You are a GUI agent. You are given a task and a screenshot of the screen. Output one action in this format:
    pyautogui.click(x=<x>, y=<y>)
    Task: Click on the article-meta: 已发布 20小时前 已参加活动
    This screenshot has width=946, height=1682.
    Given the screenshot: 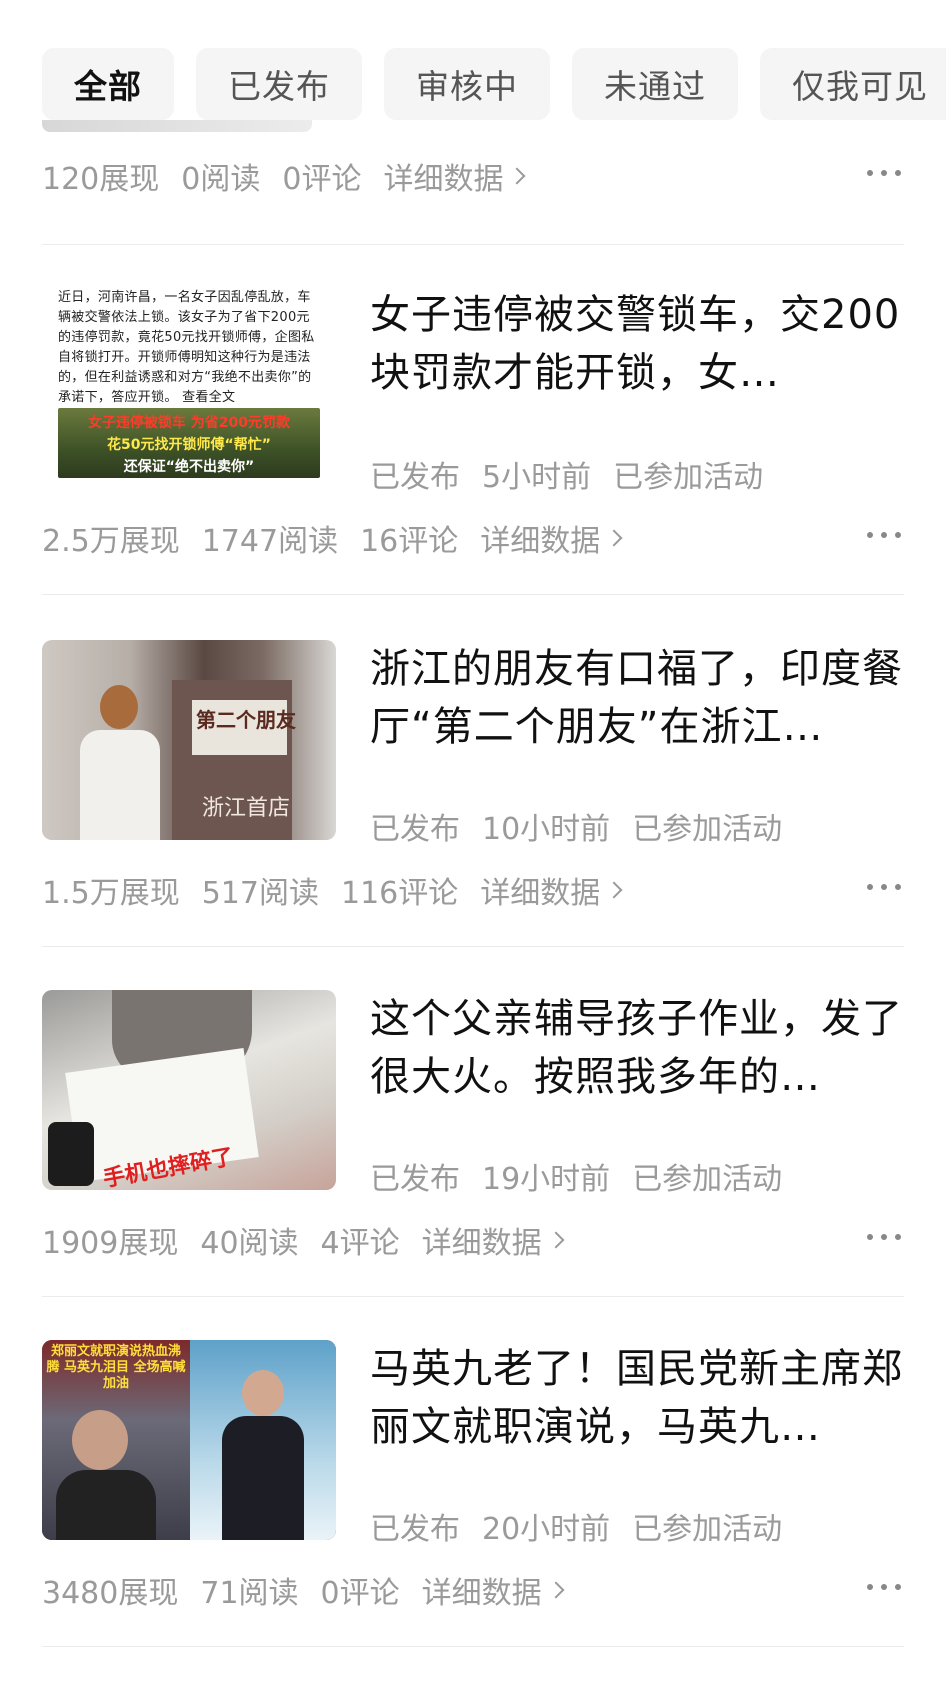 What is the action you would take?
    pyautogui.click(x=576, y=1526)
    